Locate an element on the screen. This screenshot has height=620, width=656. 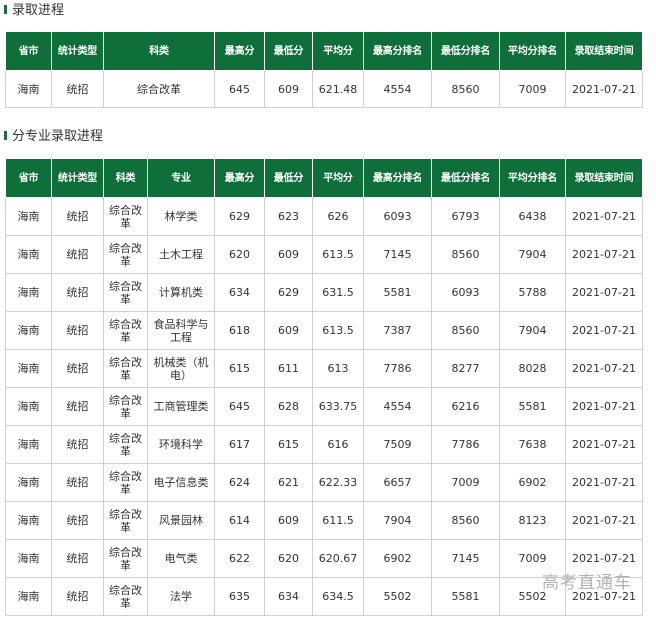
table-cell: 7145 is located at coordinates (465, 558).